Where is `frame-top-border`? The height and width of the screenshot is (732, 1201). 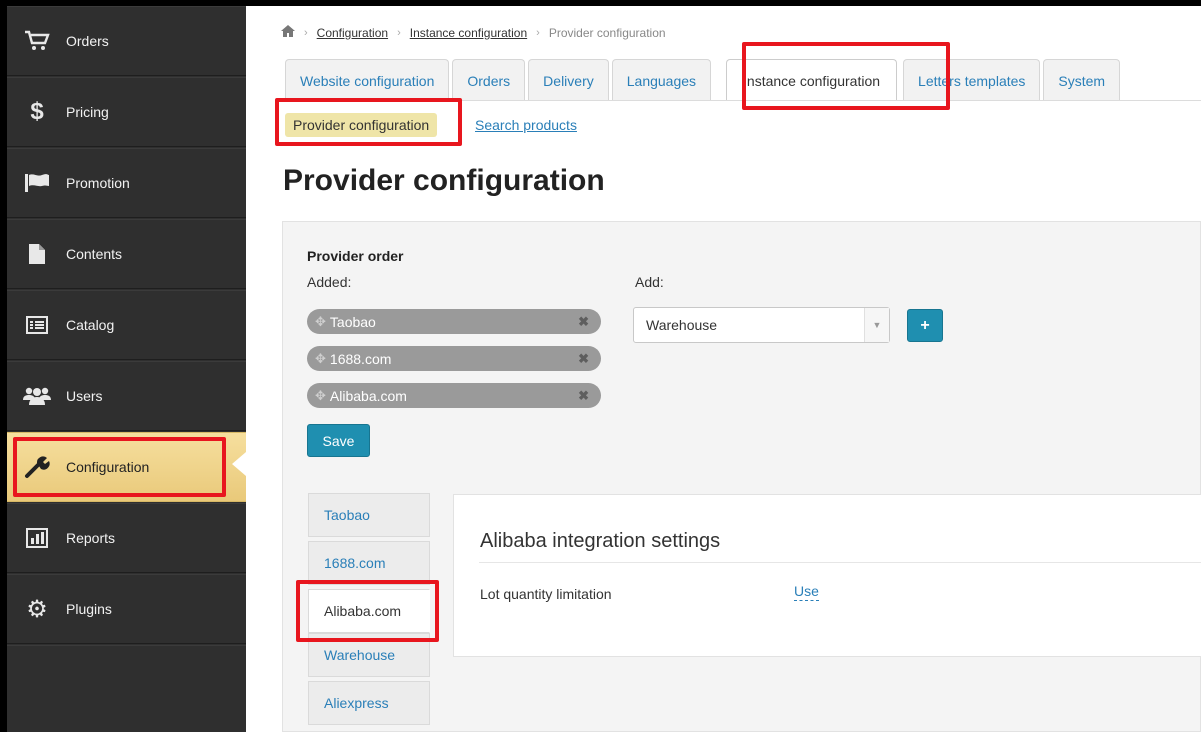
frame-top-border is located at coordinates (600, 3).